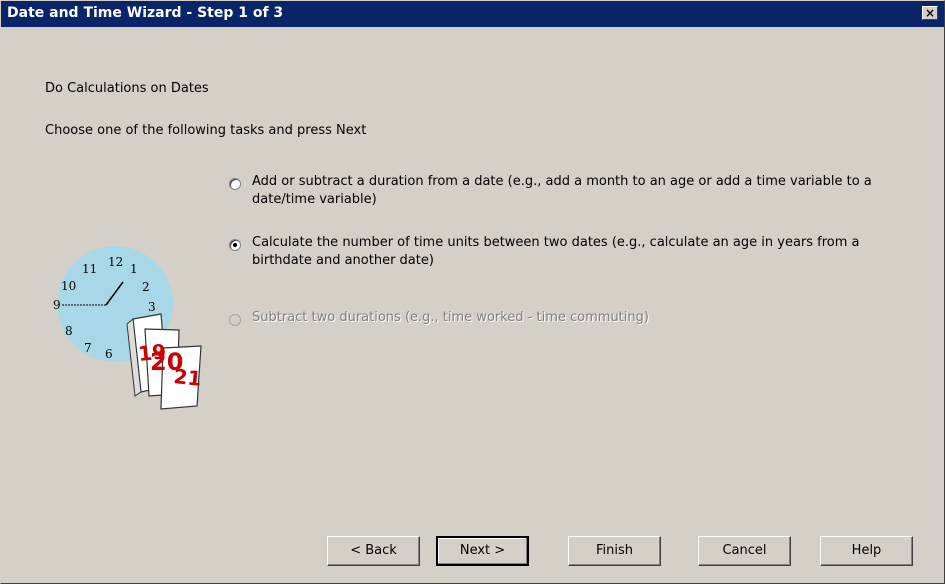 This screenshot has height=584, width=945. I want to click on clock-calendar-illustration-icon: 12 1 2 3 11 10 9 8 7 6 19 20 21, so click(128, 328).